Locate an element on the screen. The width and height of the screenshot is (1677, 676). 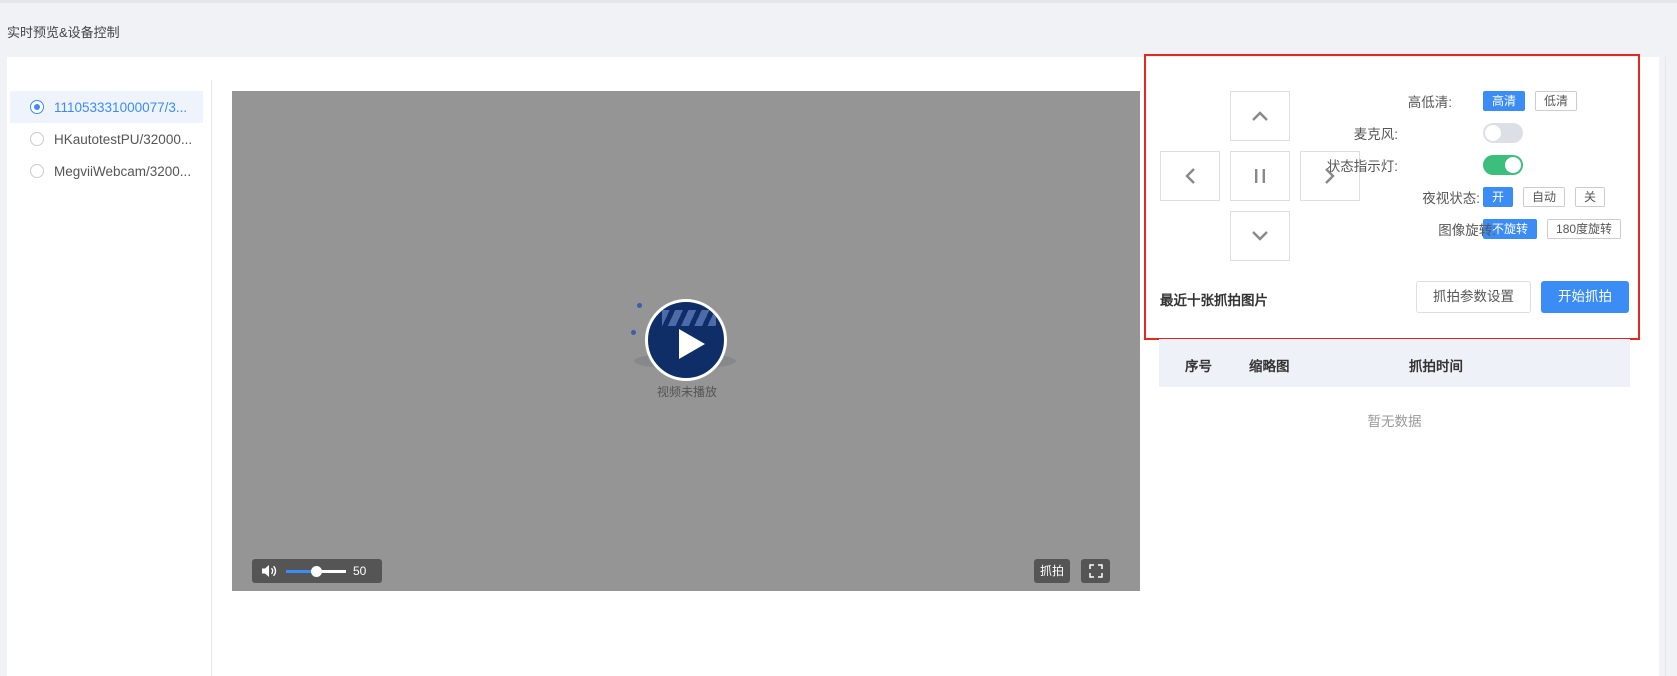
quality-label: 高低清: is located at coordinates (1430, 102).